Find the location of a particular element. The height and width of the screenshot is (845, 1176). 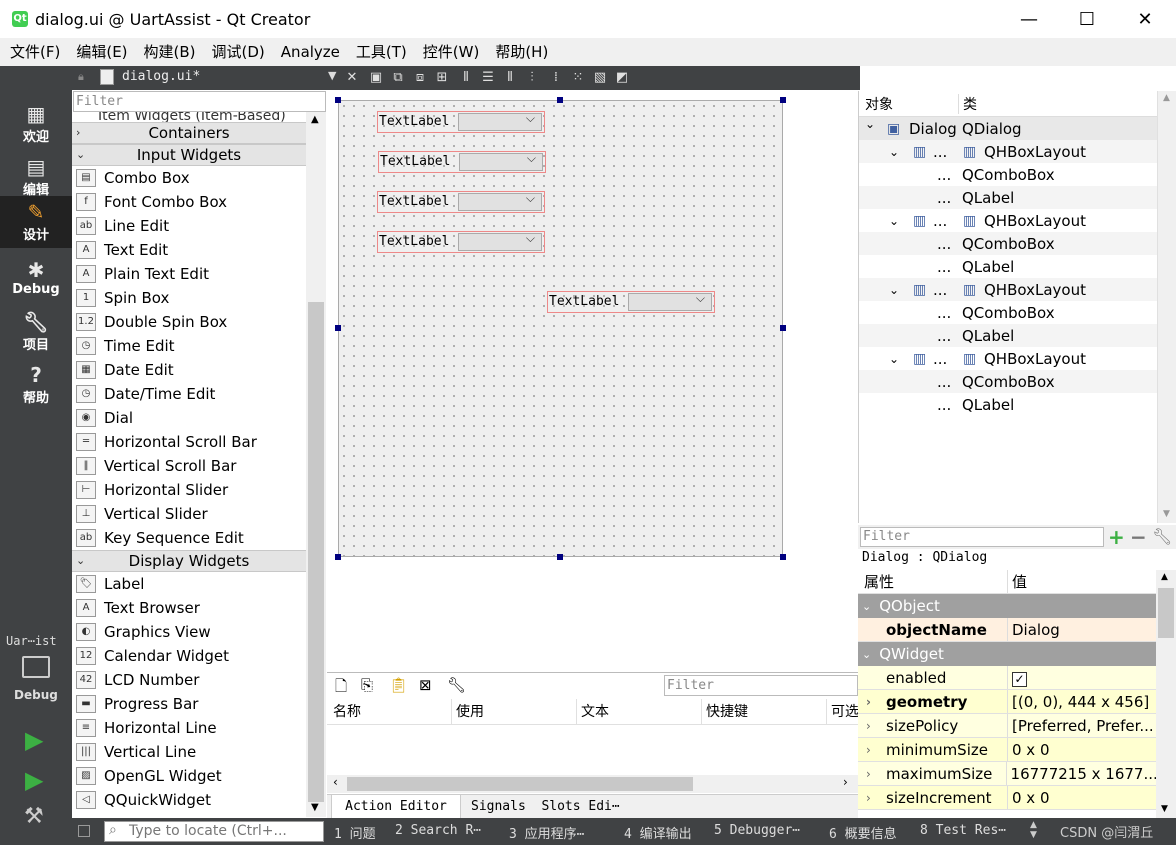

edit-signals-icon: ⧉ is located at coordinates (398, 78).